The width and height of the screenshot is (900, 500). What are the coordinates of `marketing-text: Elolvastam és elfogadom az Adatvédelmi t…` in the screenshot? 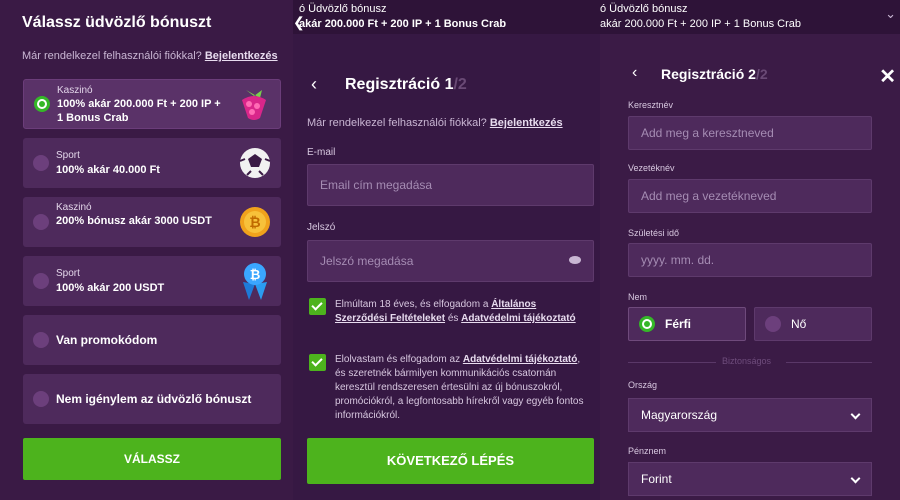 It's located at (459, 387).